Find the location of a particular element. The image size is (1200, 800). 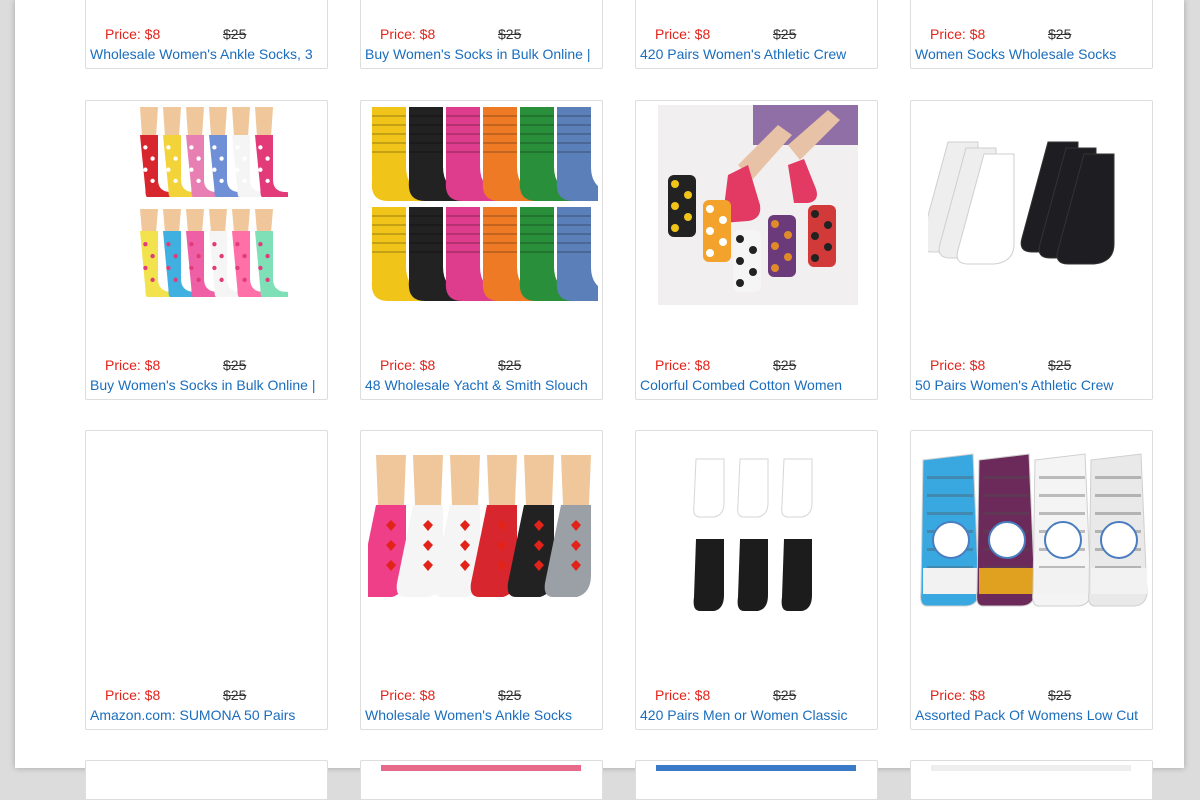

product-title-link: 48 Wholesale Yacht & Smith Slouch is located at coordinates (482, 385).